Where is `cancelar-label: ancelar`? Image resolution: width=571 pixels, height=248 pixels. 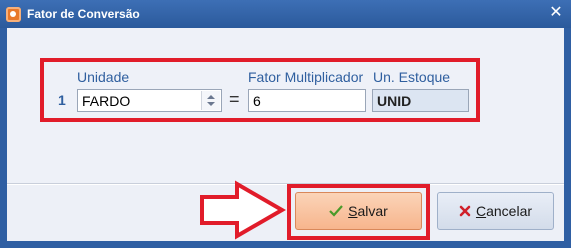
cancelar-label: ancelar is located at coordinates (509, 211).